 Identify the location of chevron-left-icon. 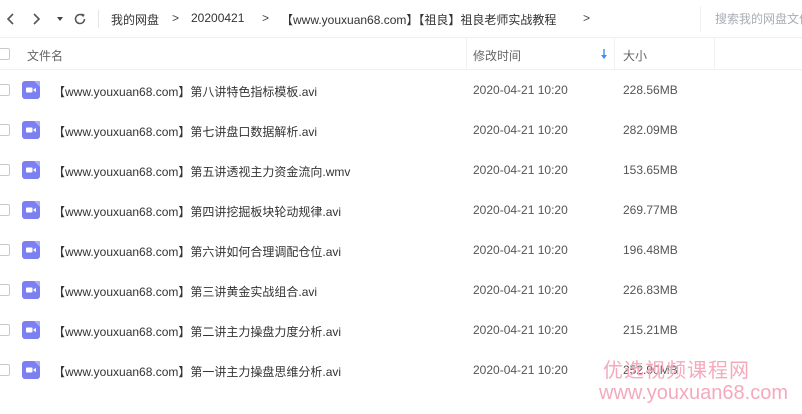
(10, 19).